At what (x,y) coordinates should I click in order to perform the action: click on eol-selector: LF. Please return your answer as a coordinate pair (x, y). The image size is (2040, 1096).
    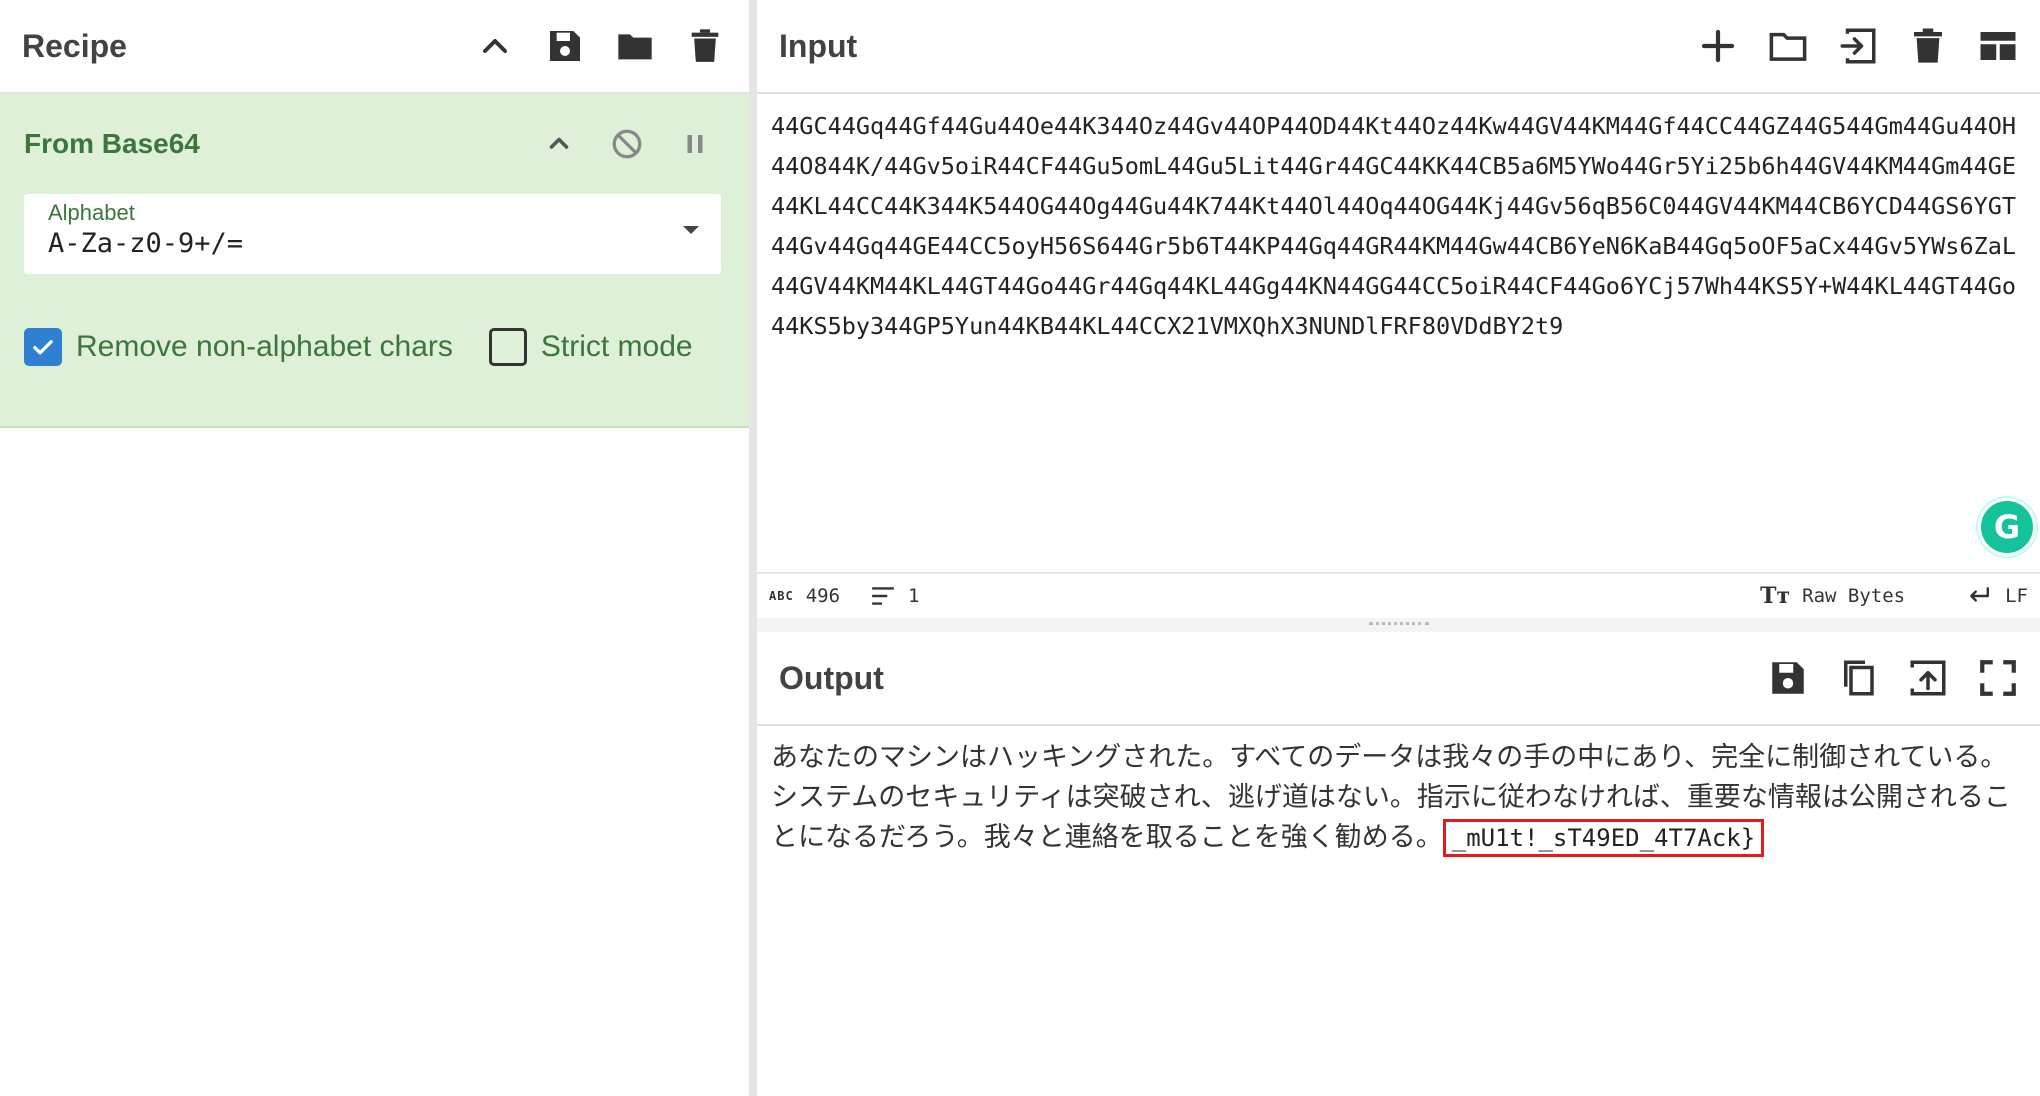
    Looking at the image, I should click on (1996, 596).